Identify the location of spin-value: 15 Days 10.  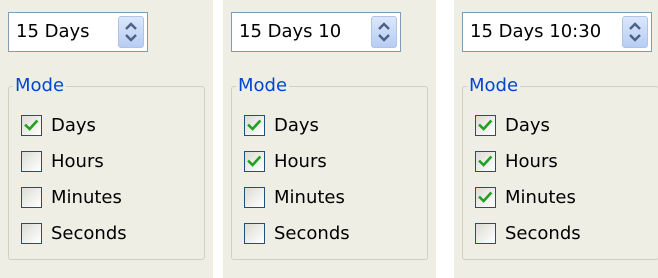
(290, 32).